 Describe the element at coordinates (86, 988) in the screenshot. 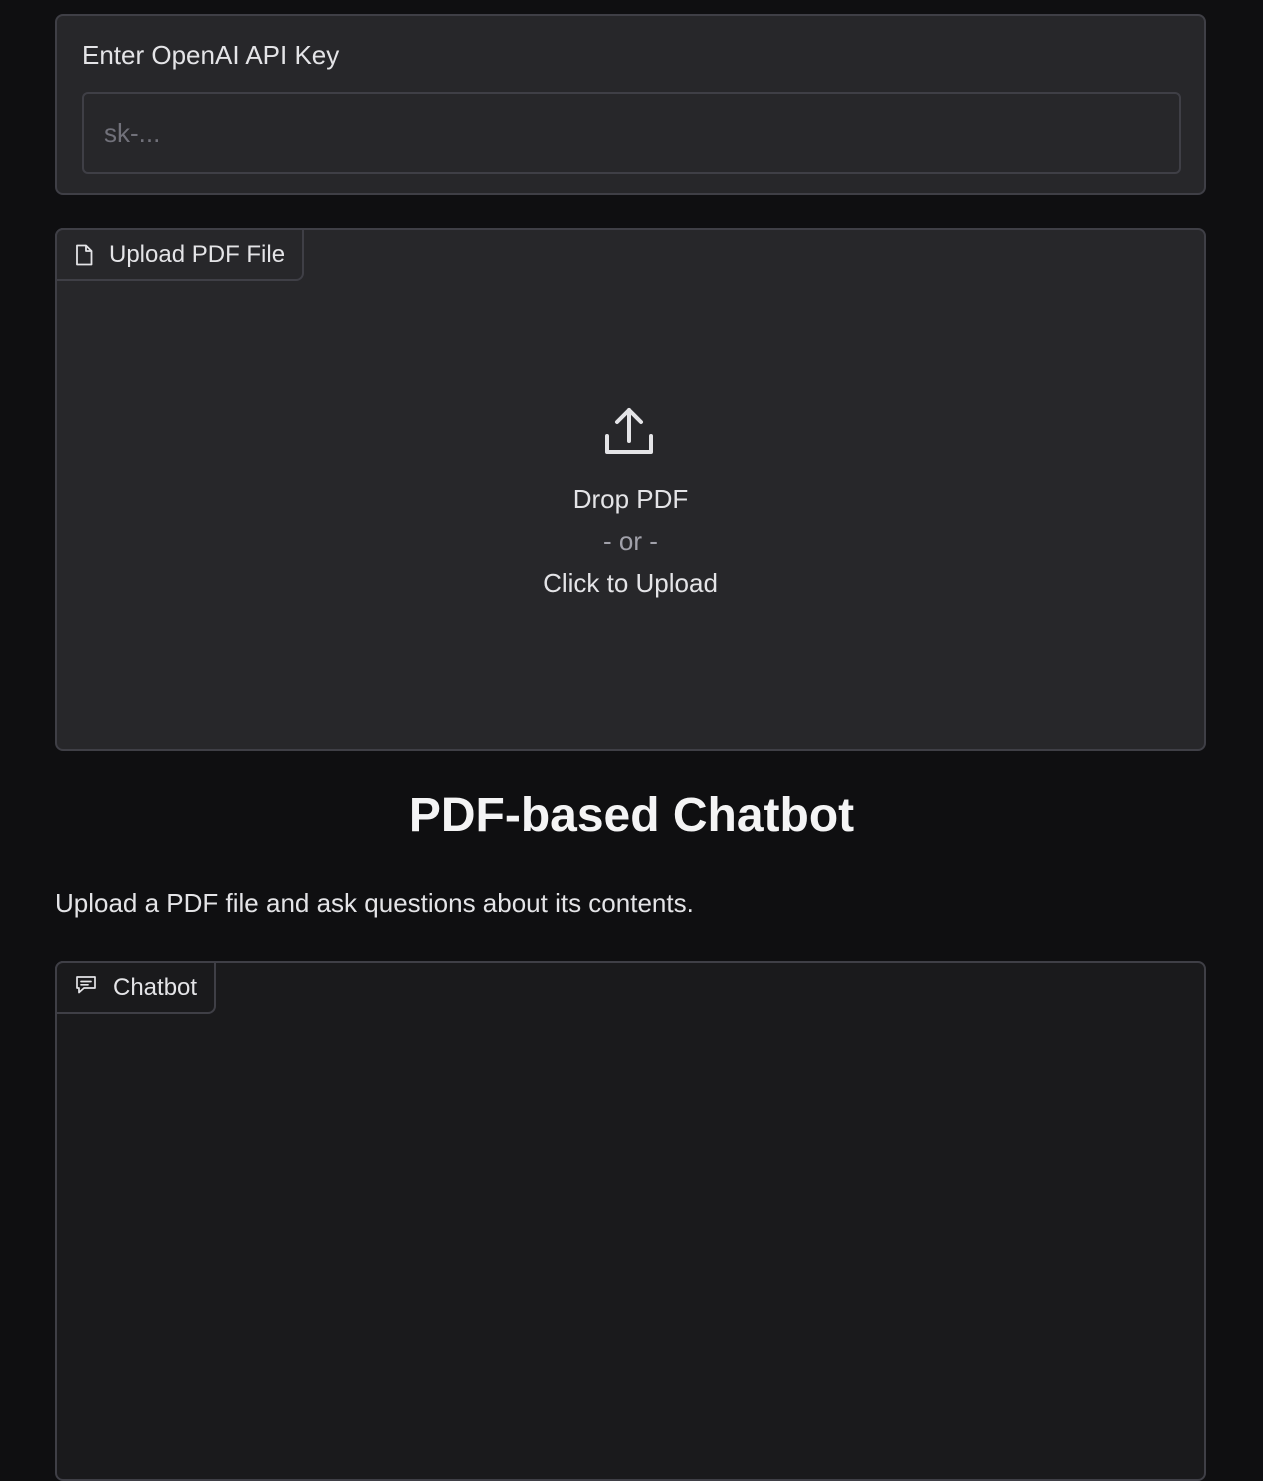

I see `chat-icon` at that location.